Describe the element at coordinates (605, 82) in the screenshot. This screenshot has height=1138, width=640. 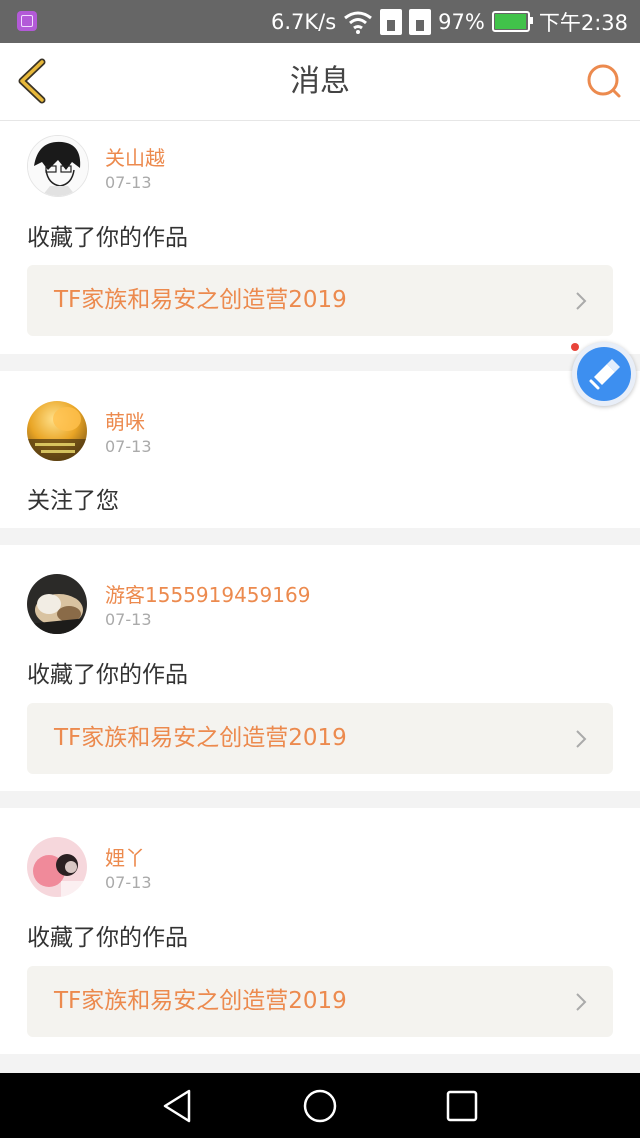
I see `search-icon` at that location.